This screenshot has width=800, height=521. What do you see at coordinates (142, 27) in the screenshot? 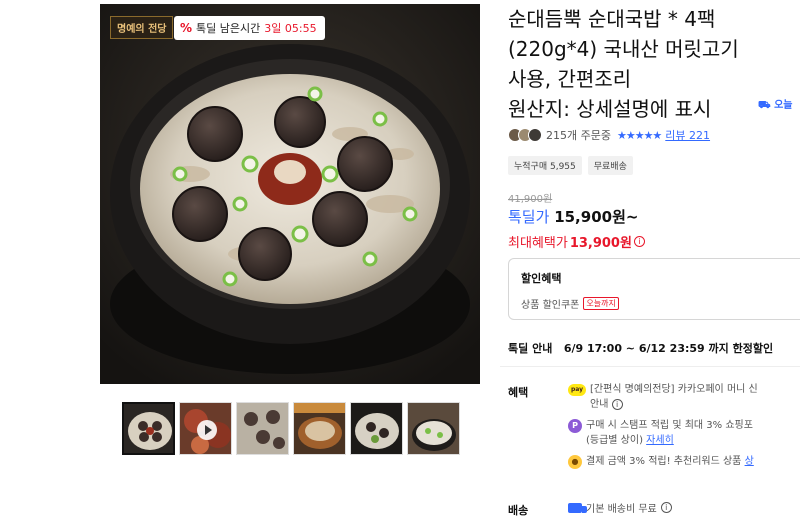
I see `brand-logo: 명예의 전당` at bounding box center [142, 27].